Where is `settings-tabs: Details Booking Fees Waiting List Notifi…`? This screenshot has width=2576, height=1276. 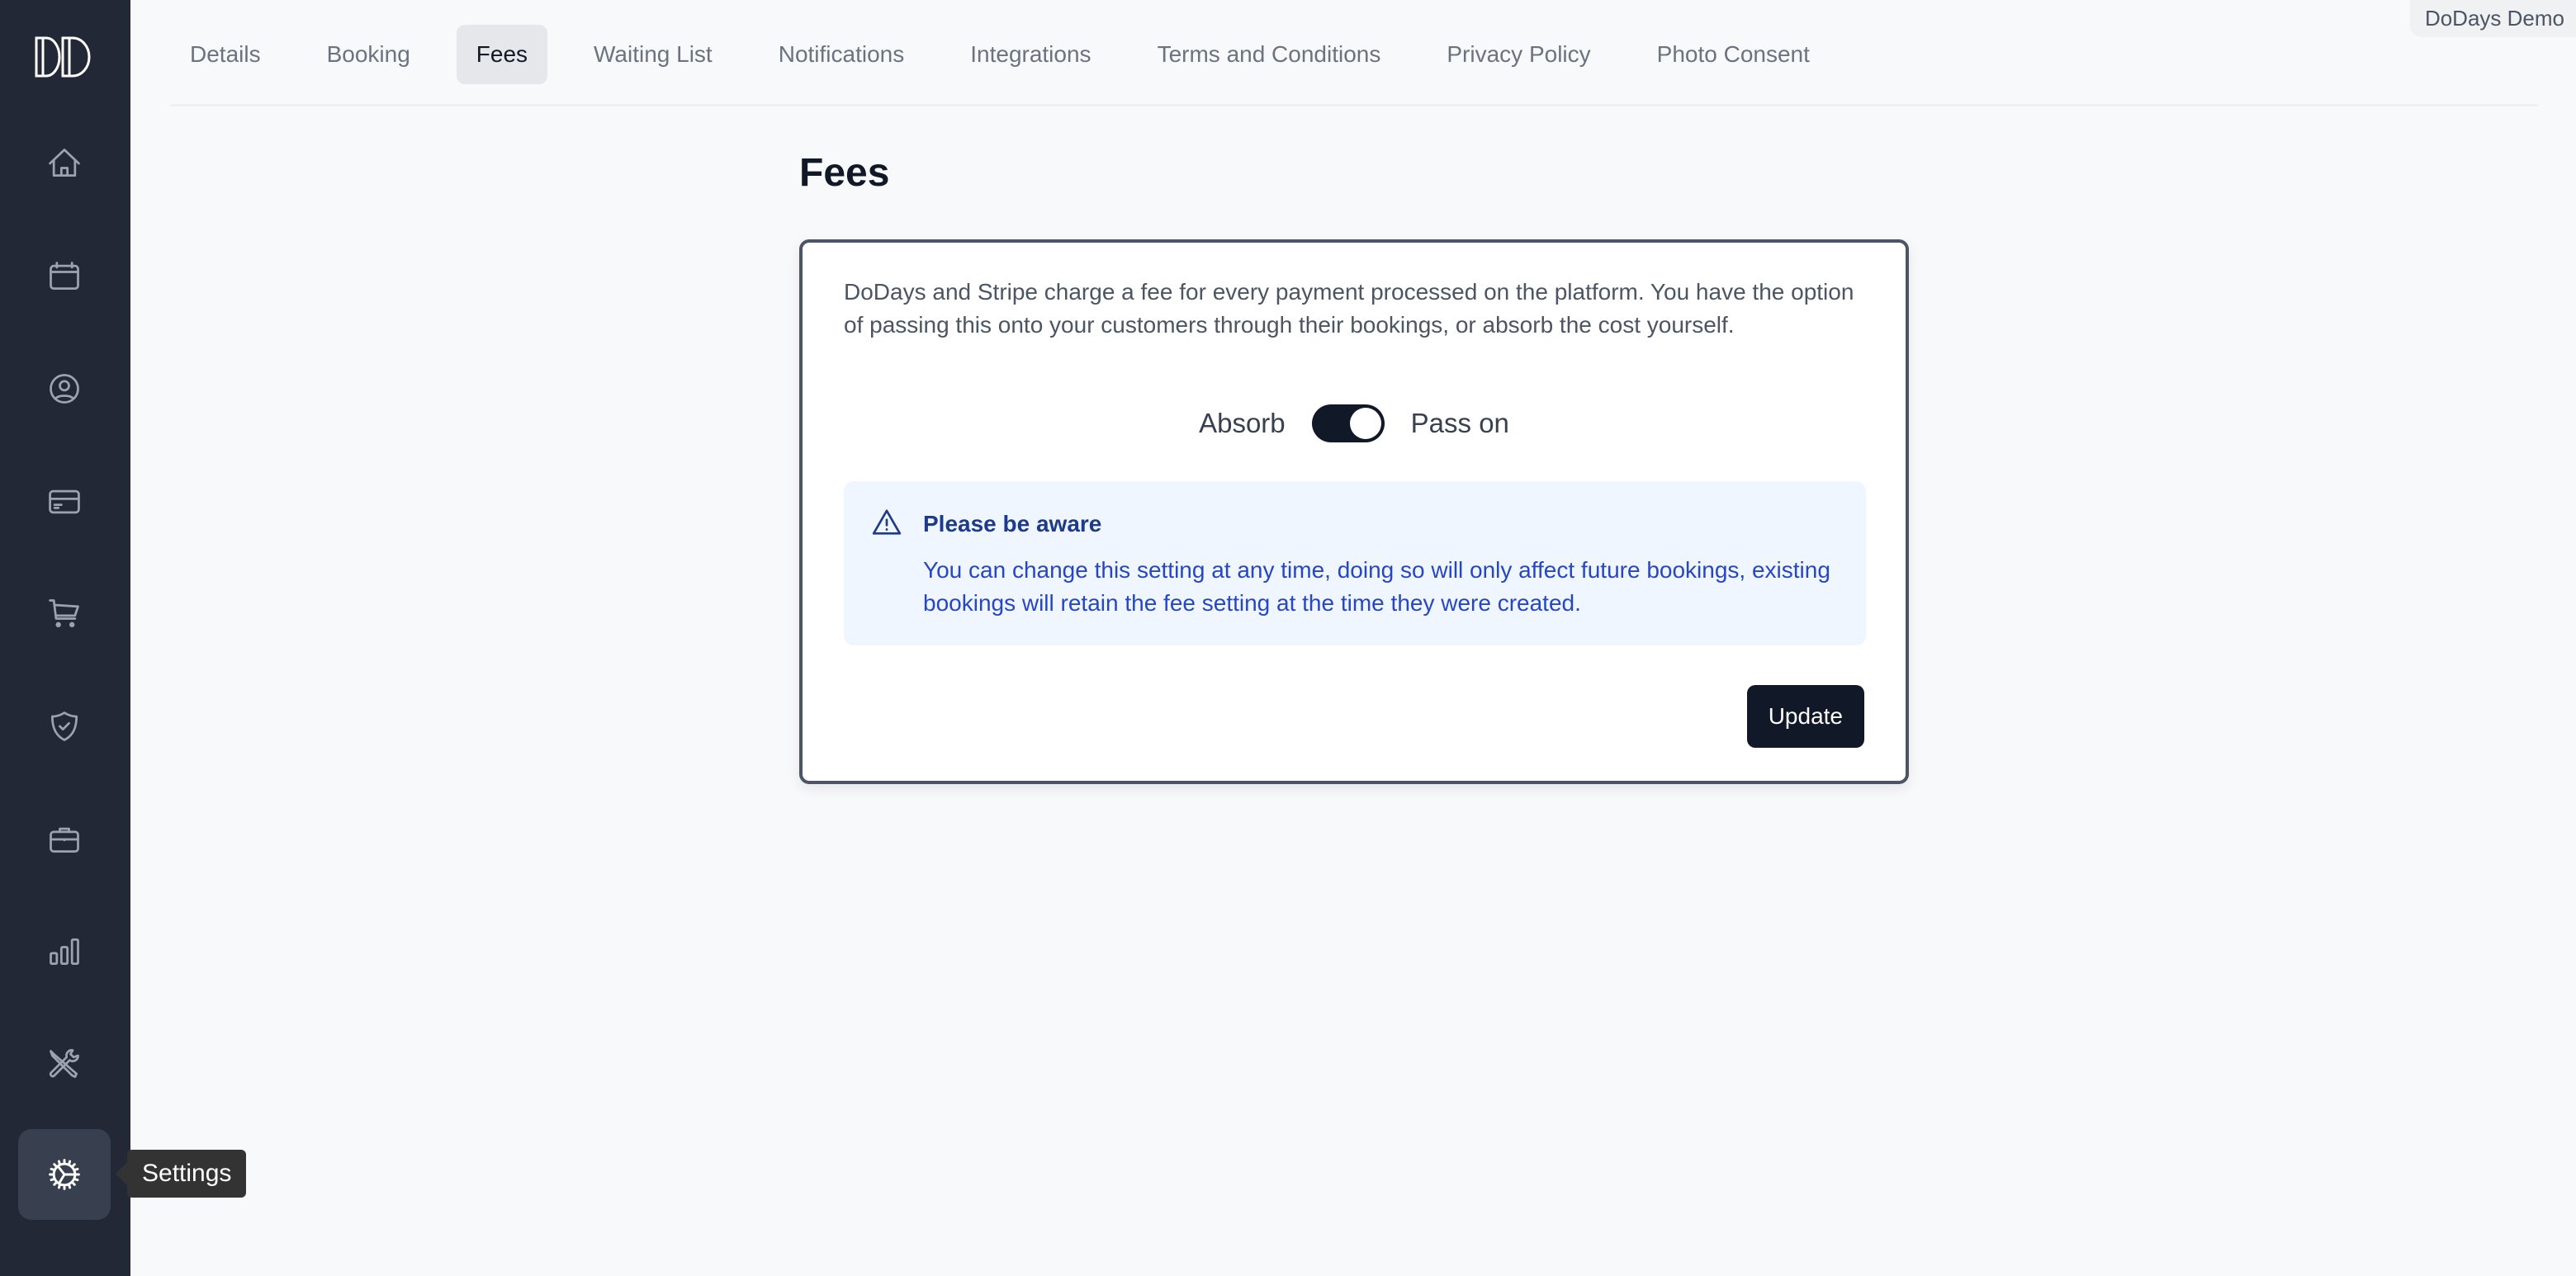 settings-tabs: Details Booking Fees Waiting List Notifi… is located at coordinates (1013, 54).